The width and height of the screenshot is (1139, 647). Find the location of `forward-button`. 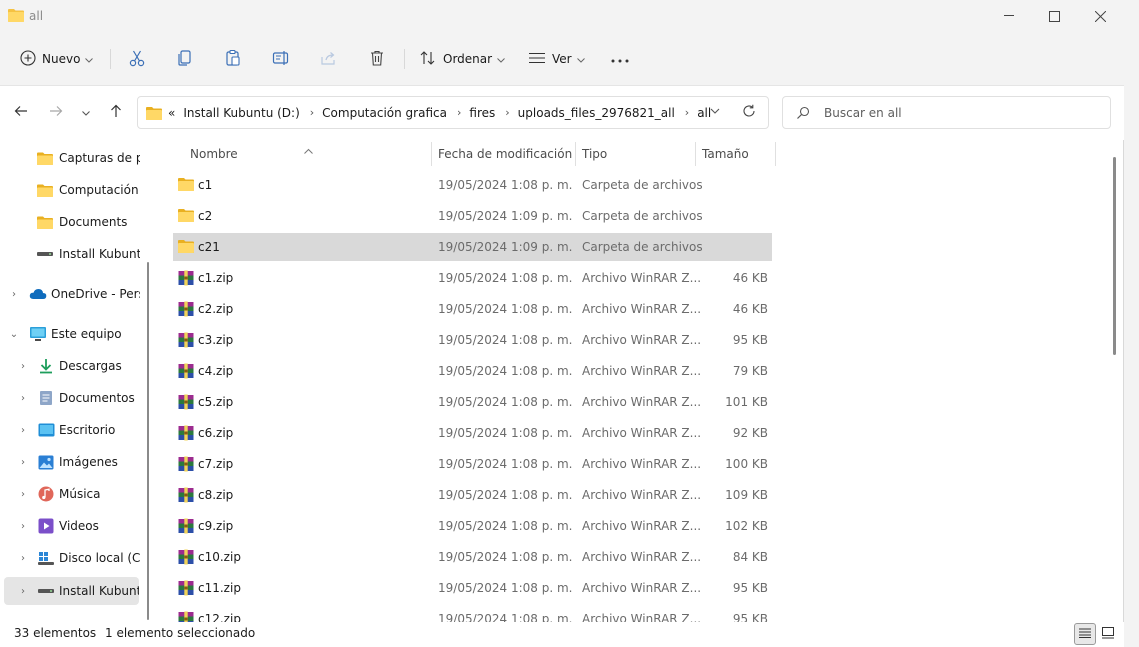

forward-button is located at coordinates (56, 112).